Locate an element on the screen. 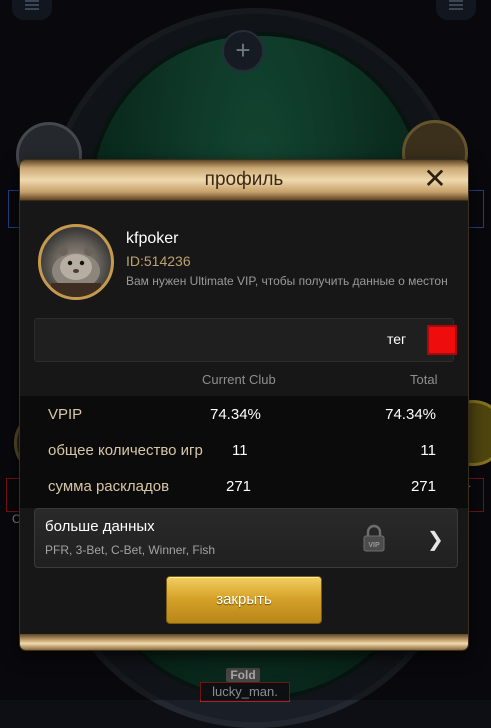 Image resolution: width=491 pixels, height=728 pixels. table-row: сумма раскладов 271 271 is located at coordinates (244, 487).